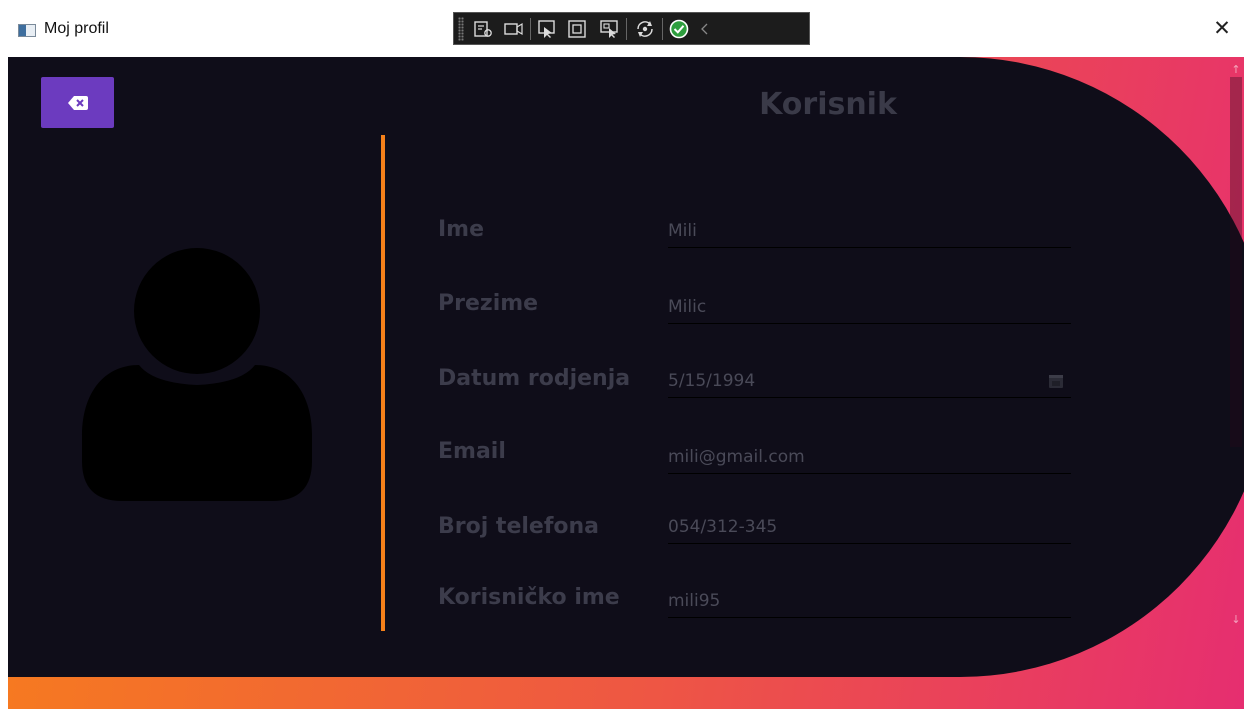 Image resolution: width=1244 pixels, height=709 pixels. Describe the element at coordinates (577, 29) in the screenshot. I see `layout-adorners-icon` at that location.